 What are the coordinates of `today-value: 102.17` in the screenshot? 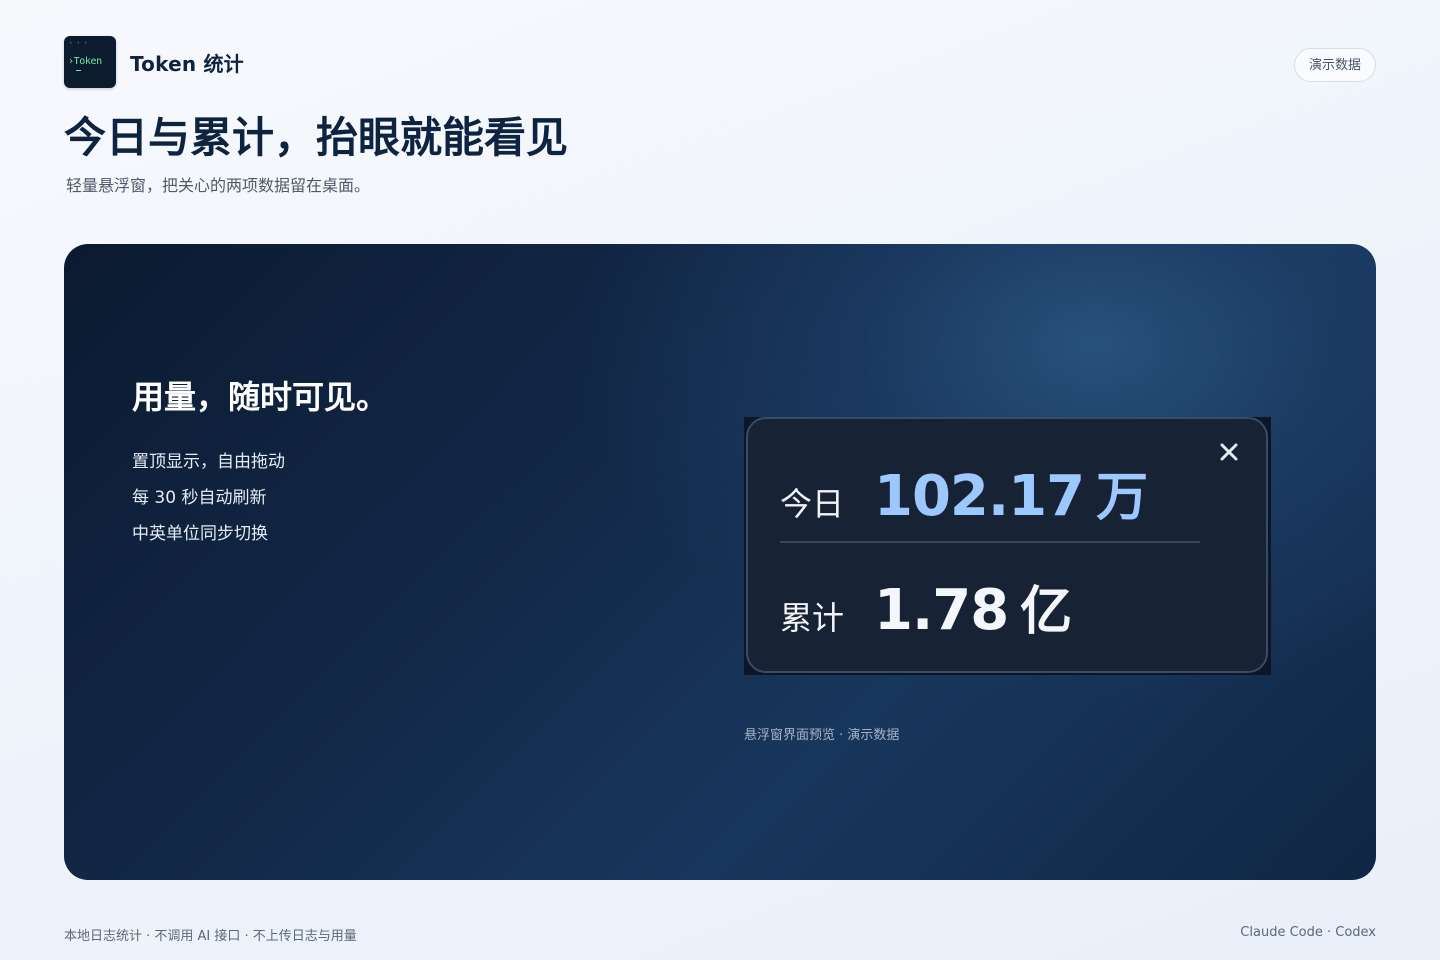 It's located at (979, 496).